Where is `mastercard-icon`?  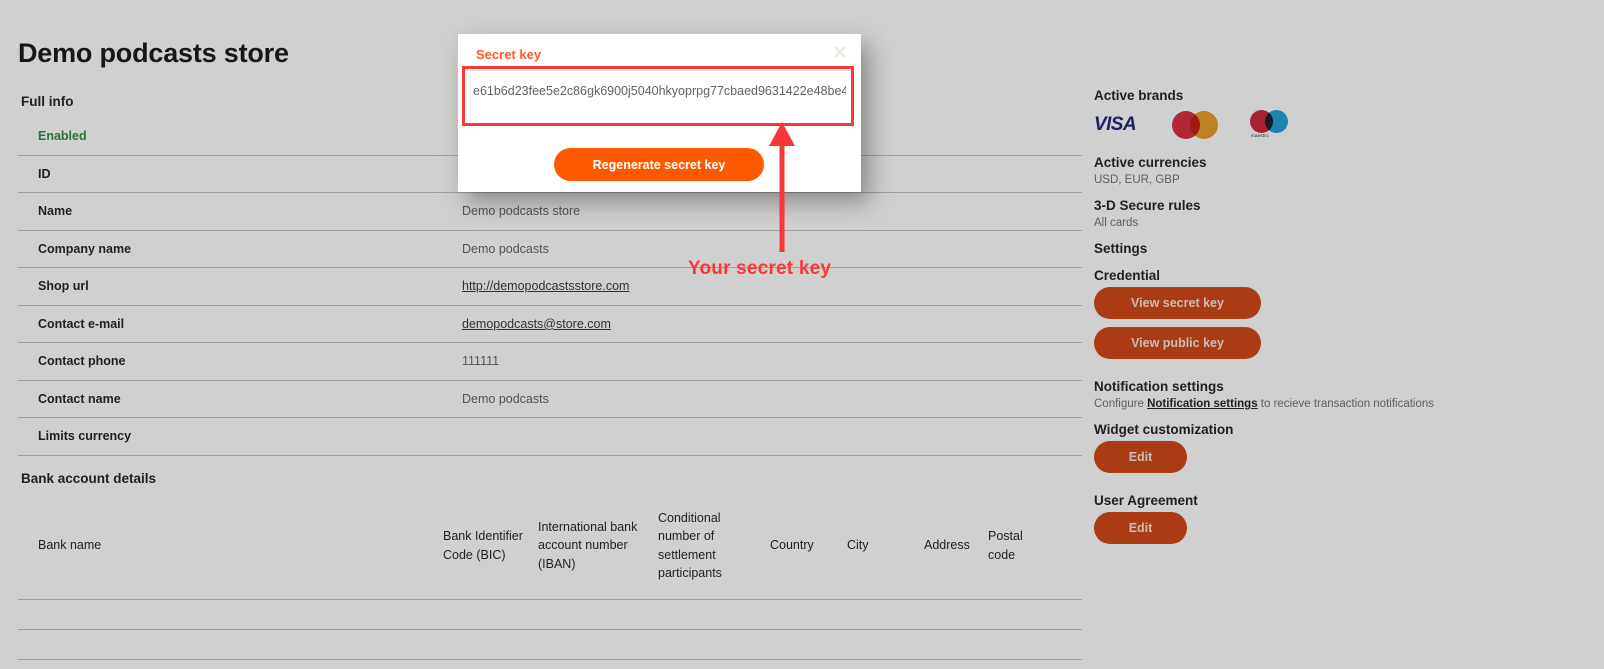 mastercard-icon is located at coordinates (1195, 125).